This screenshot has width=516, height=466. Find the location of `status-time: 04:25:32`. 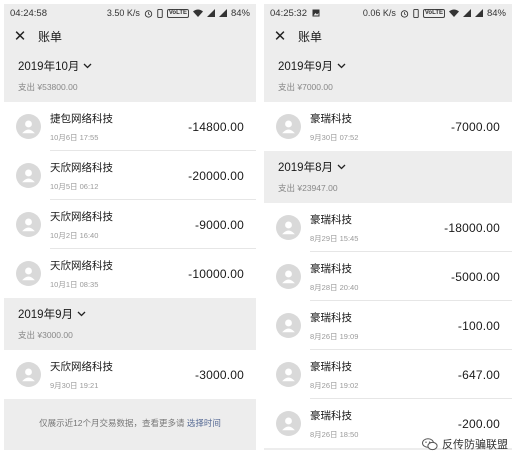

status-time: 04:25:32 is located at coordinates (288, 13).